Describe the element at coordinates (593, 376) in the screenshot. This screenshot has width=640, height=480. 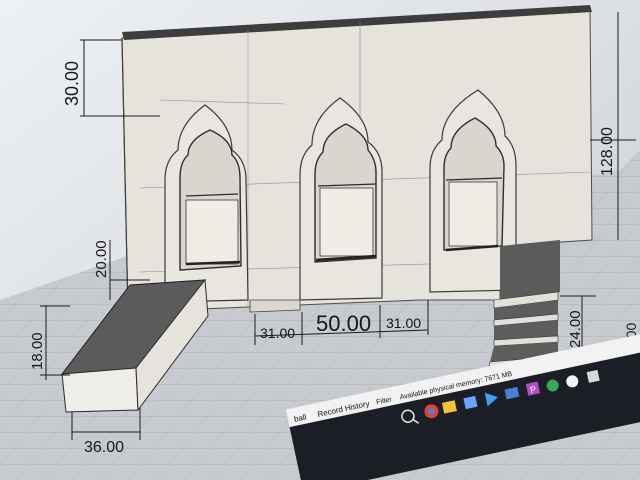
I see `tray-icon` at that location.